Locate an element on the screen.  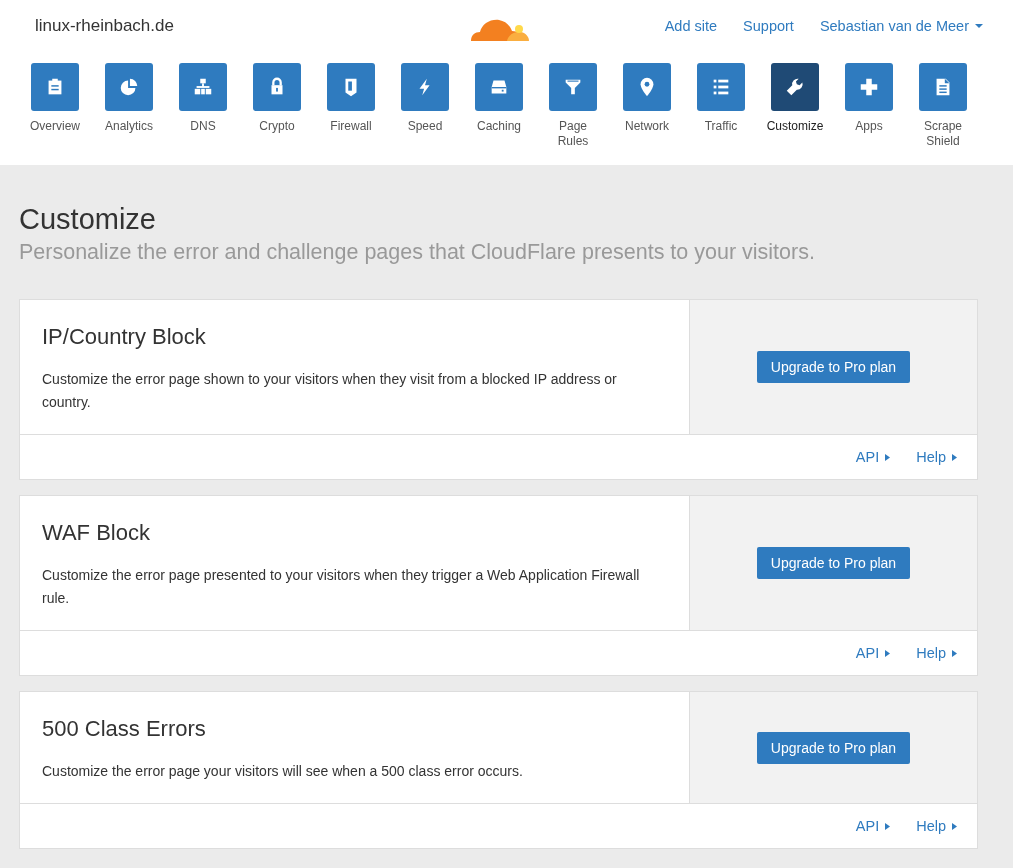
nav-tab: Crypto is located at coordinates (277, 106).